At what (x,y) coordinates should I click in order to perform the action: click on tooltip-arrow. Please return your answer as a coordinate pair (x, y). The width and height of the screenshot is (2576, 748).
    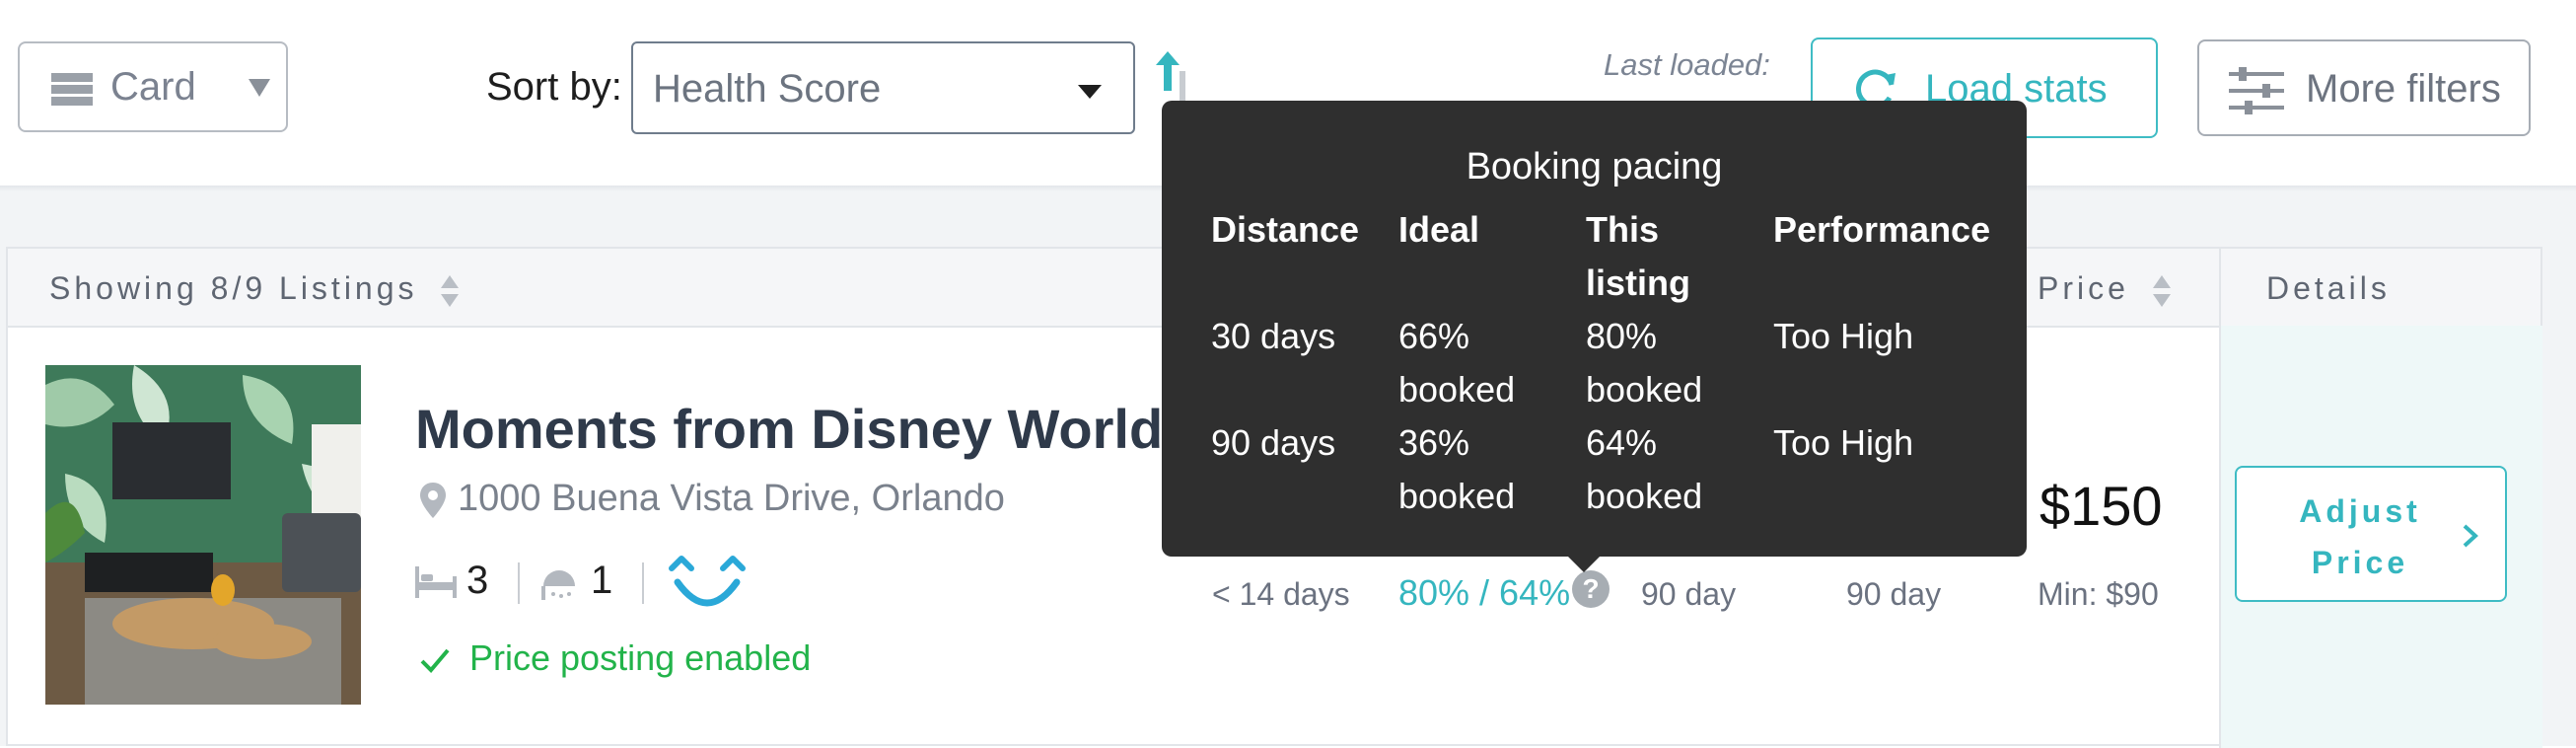
    Looking at the image, I should click on (1584, 565).